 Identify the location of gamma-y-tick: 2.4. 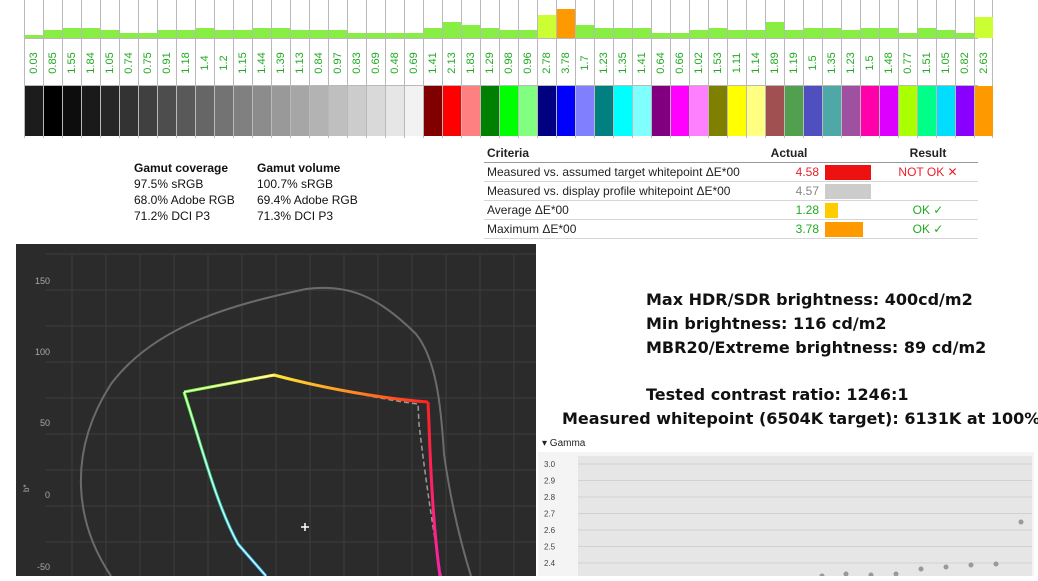
(550, 563).